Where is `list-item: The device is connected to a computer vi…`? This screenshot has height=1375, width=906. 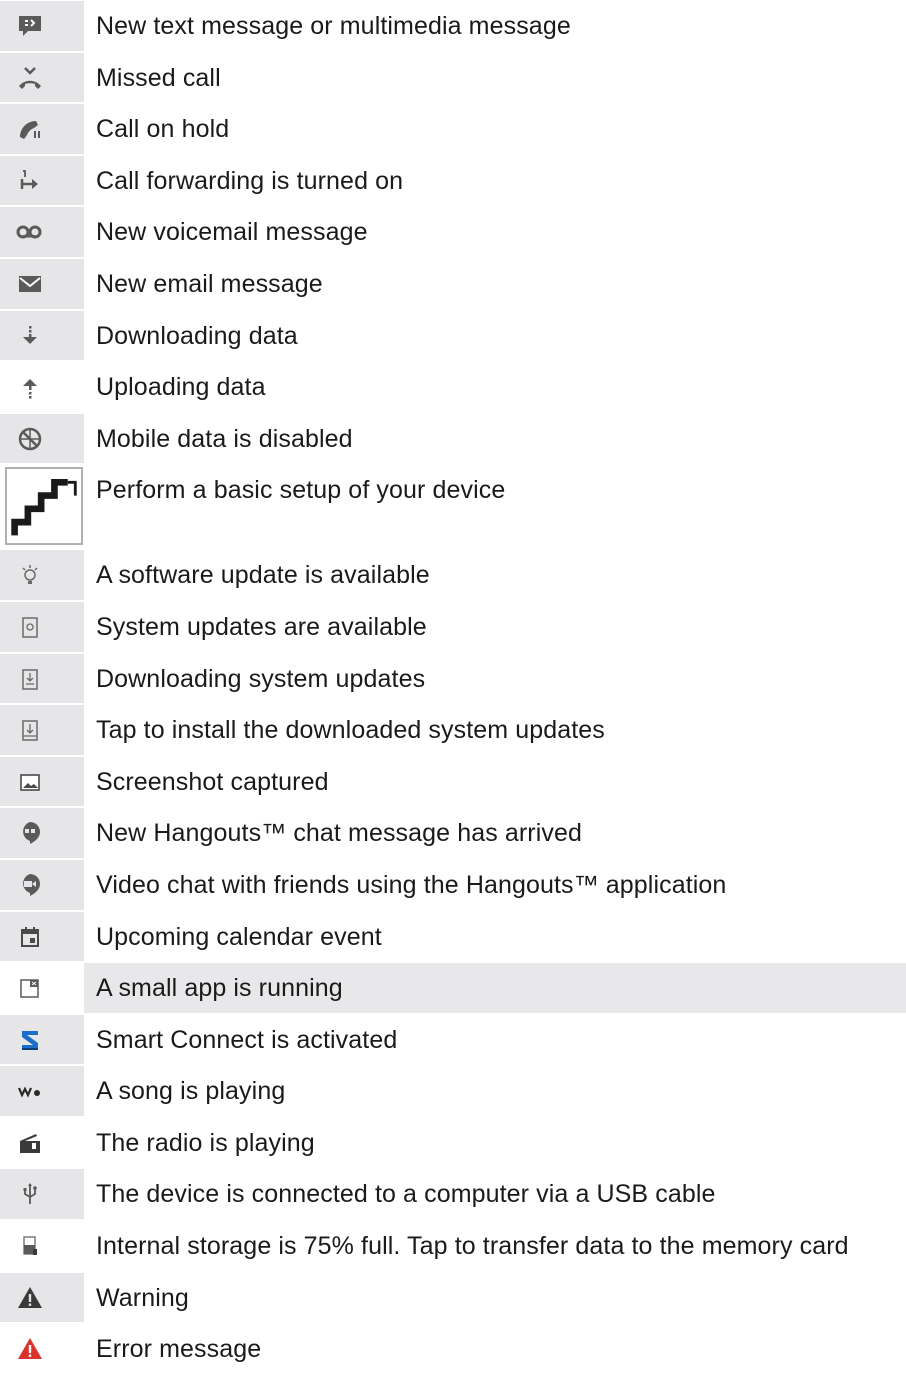 list-item: The device is connected to a computer vi… is located at coordinates (453, 1194).